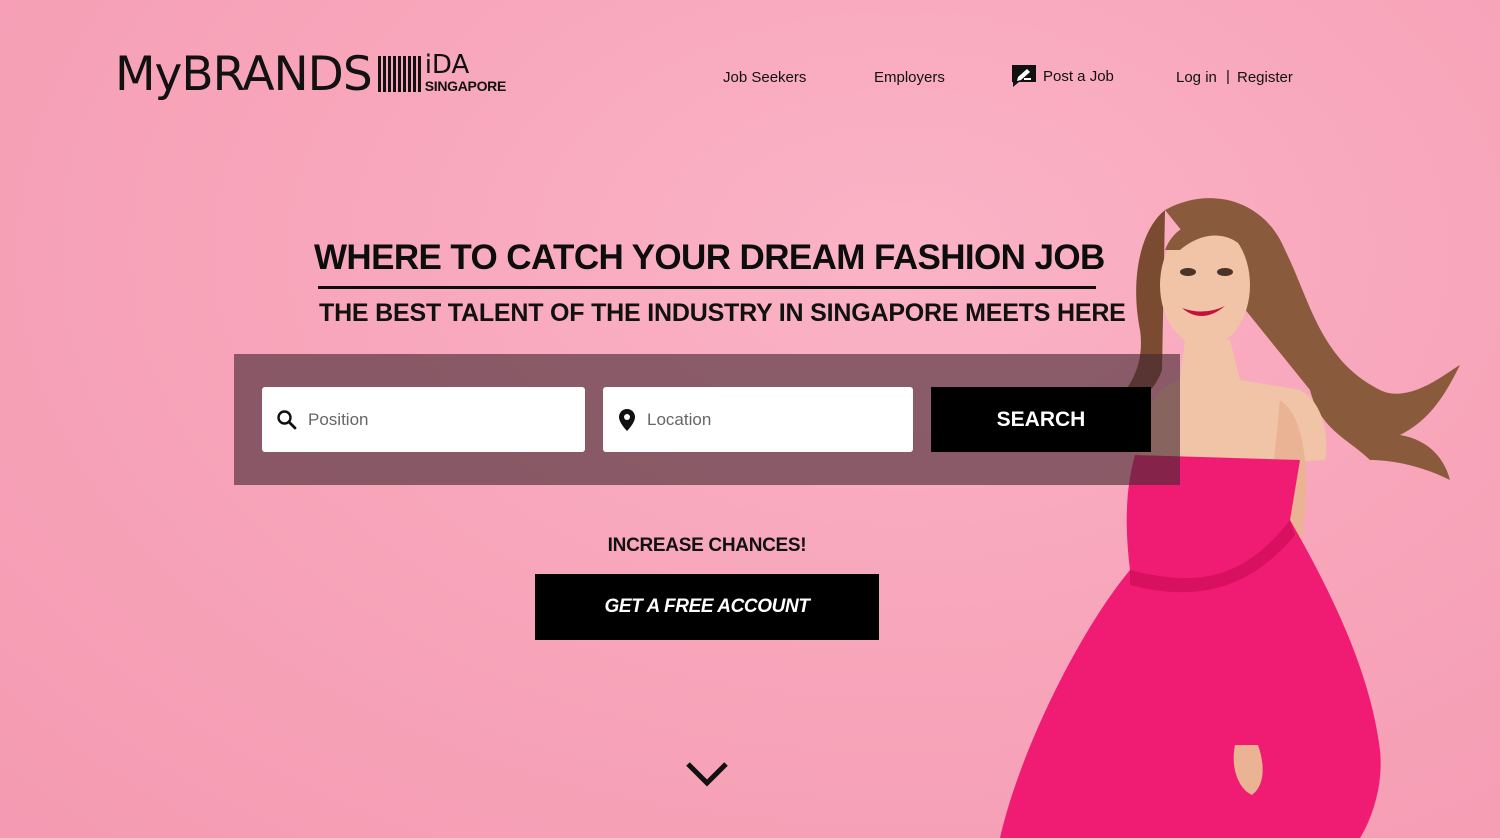 Image resolution: width=1500 pixels, height=838 pixels. I want to click on partner-sub: SINGAPORE, so click(465, 86).